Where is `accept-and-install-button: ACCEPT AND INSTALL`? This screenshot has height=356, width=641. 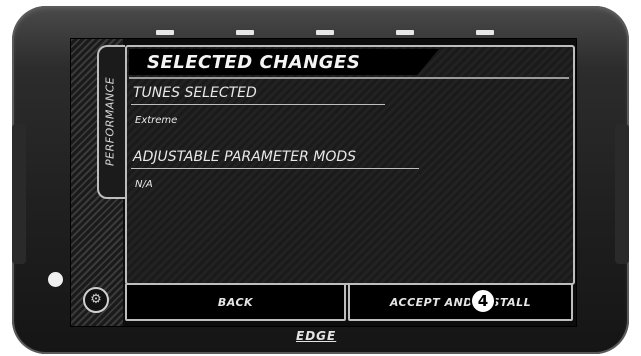 accept-and-install-button: ACCEPT AND INSTALL is located at coordinates (460, 302).